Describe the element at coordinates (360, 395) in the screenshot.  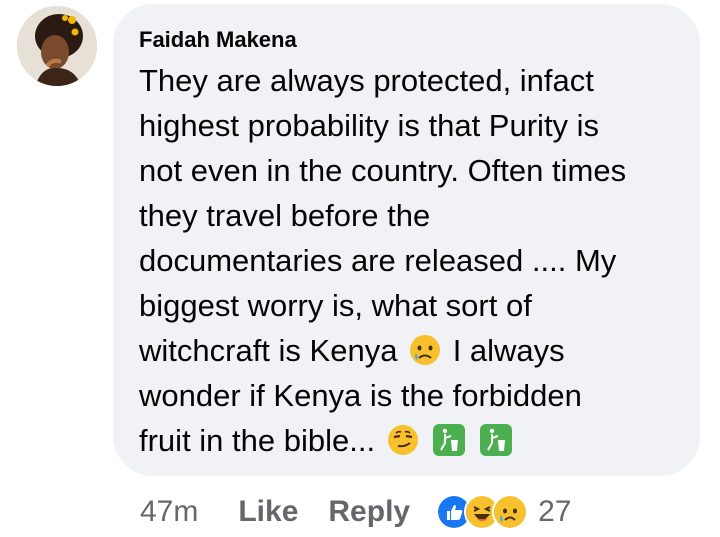
I see `comment-line: wonder if Kenya is the forbidden` at that location.